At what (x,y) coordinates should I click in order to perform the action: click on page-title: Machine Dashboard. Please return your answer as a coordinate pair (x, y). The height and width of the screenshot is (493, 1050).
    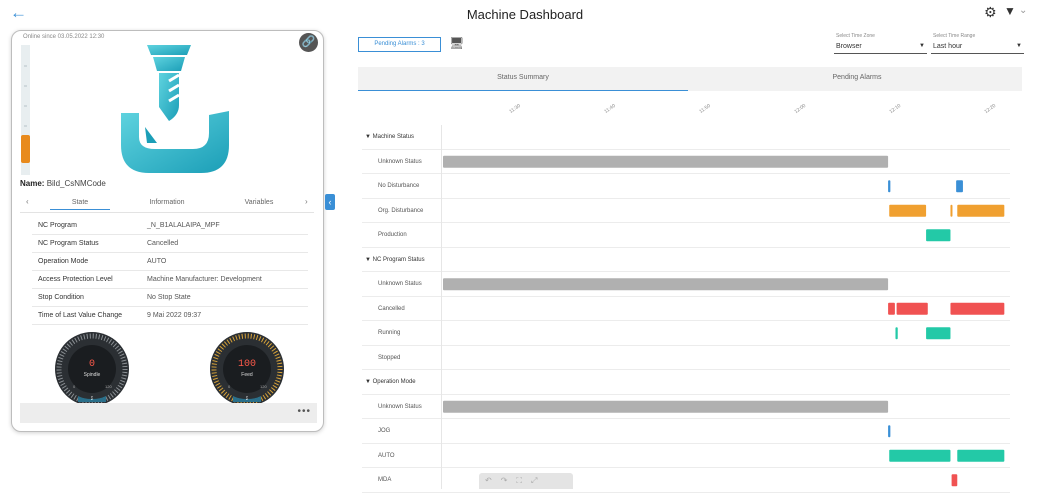
    Looking at the image, I should click on (525, 14).